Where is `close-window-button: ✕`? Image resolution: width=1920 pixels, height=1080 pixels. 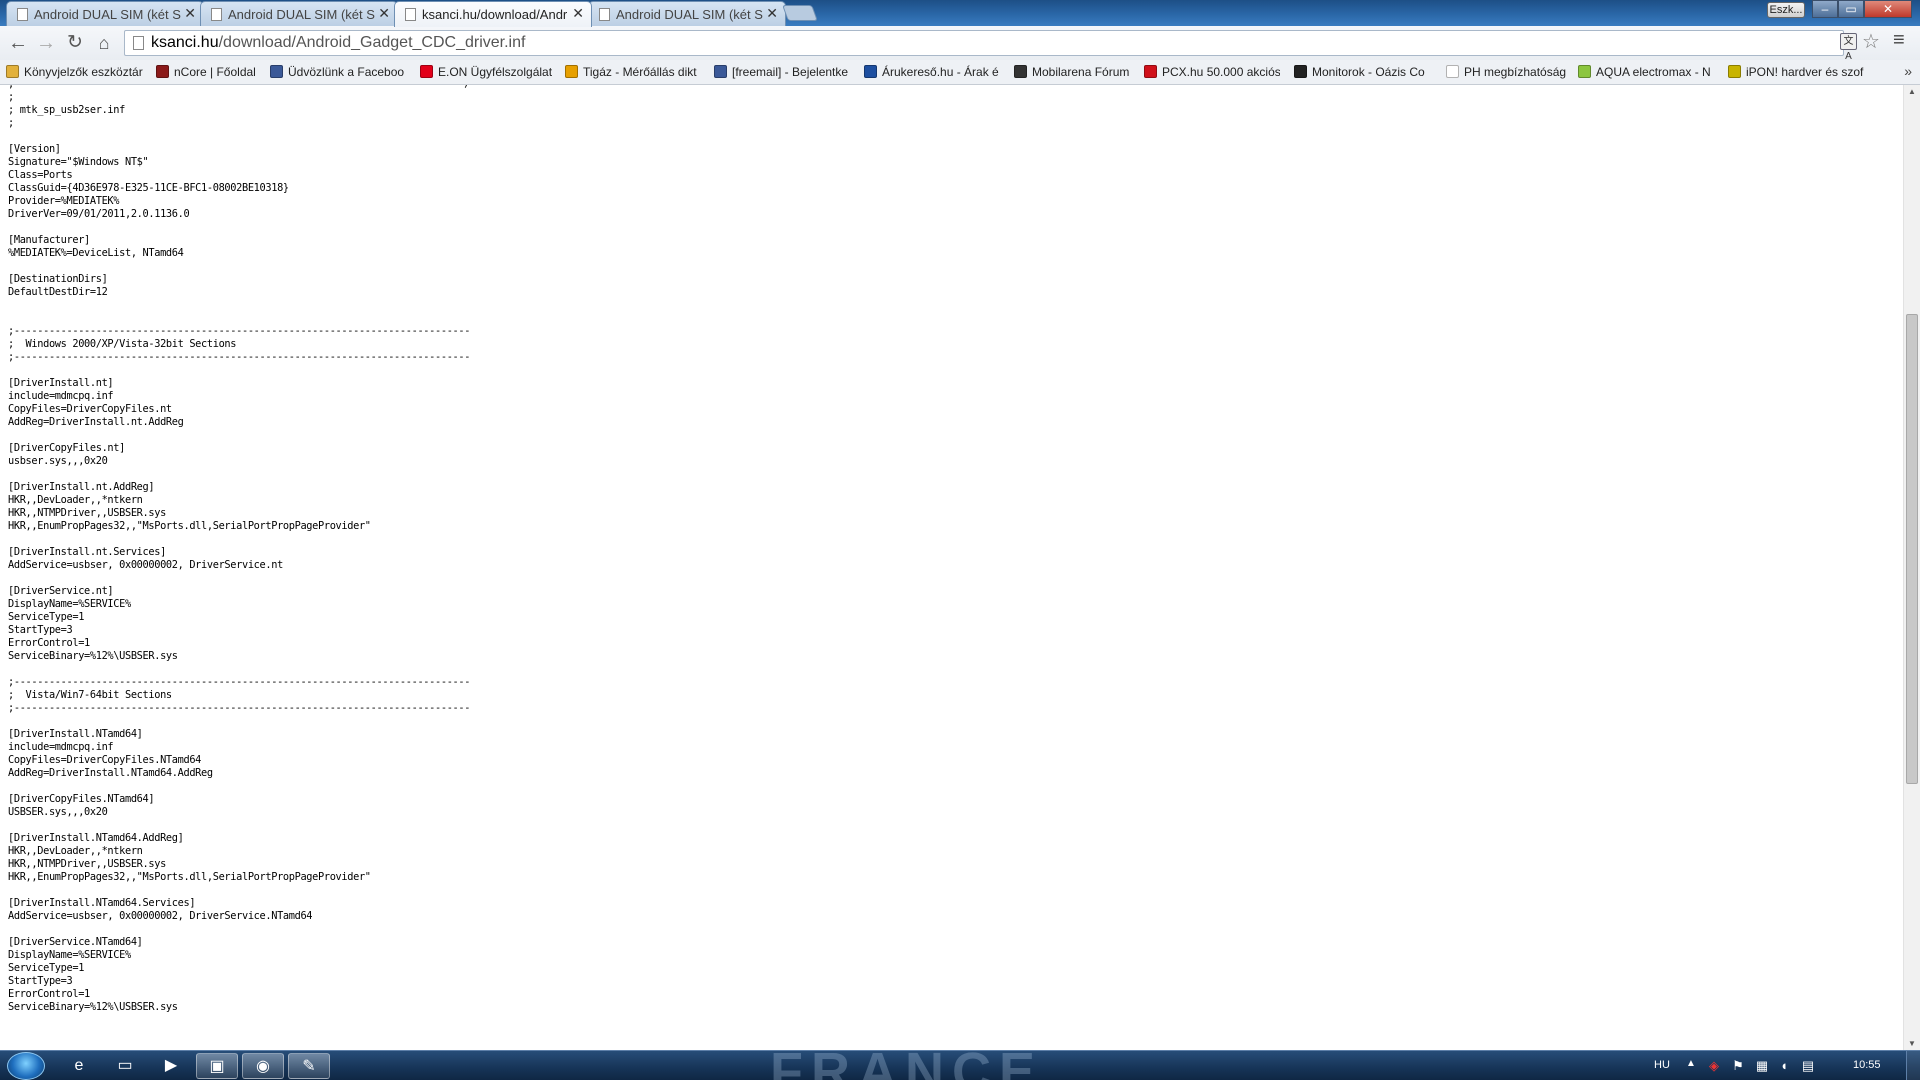 close-window-button: ✕ is located at coordinates (1888, 9).